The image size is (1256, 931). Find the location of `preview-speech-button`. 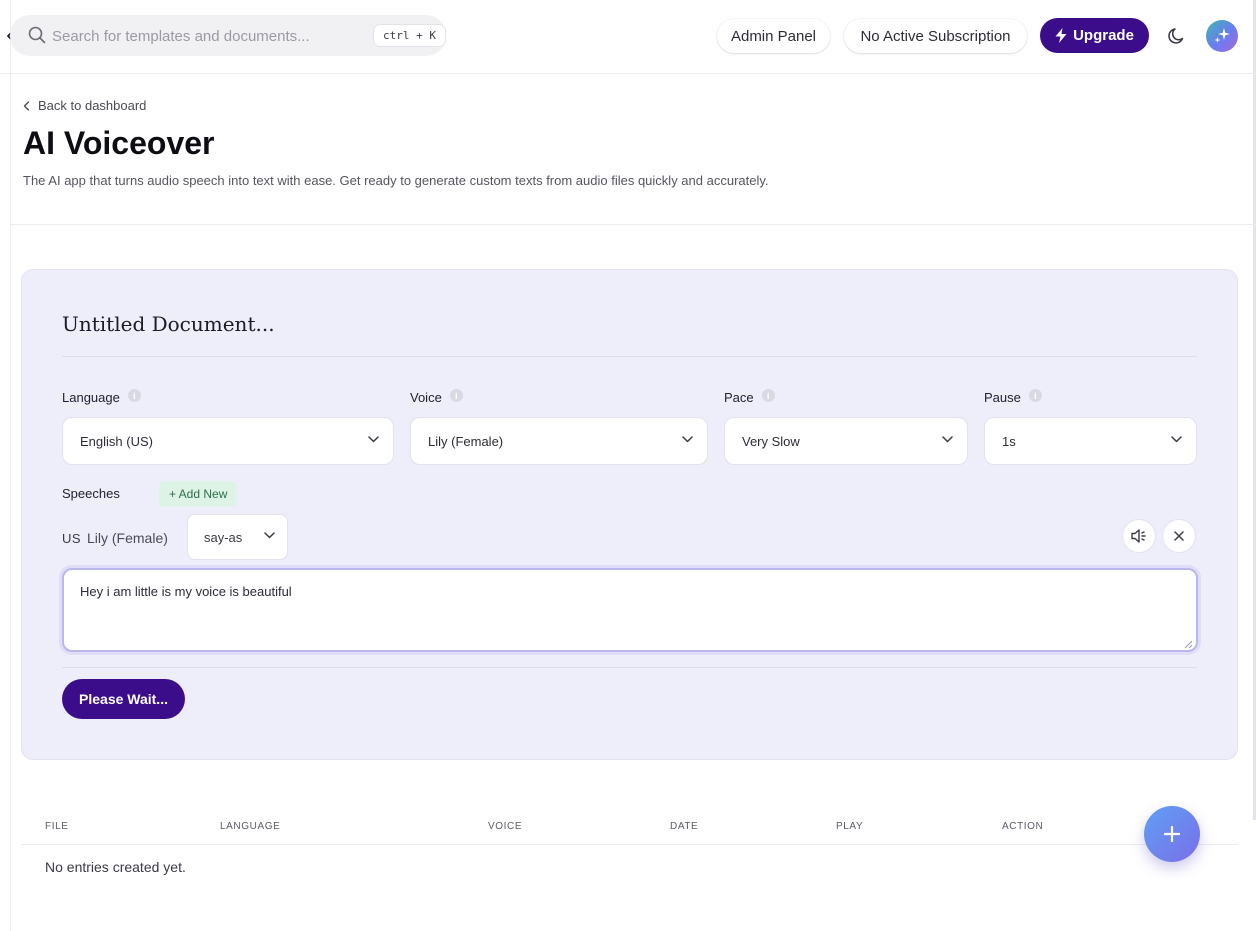

preview-speech-button is located at coordinates (1139, 536).